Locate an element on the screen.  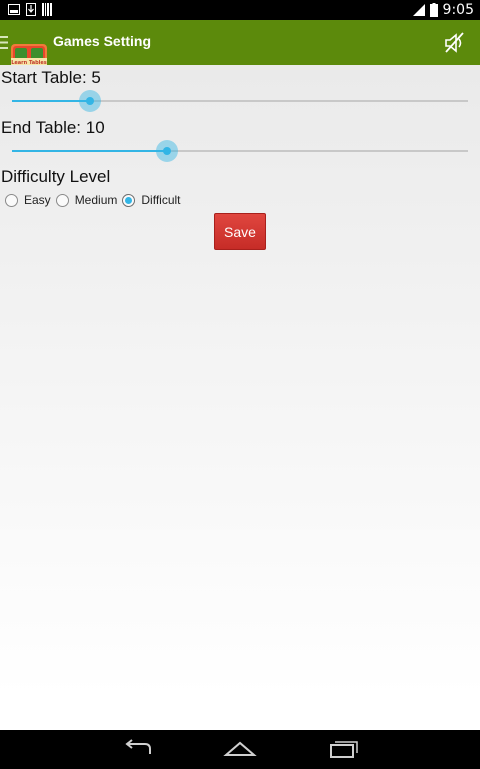
navigation-bar is located at coordinates (240, 749).